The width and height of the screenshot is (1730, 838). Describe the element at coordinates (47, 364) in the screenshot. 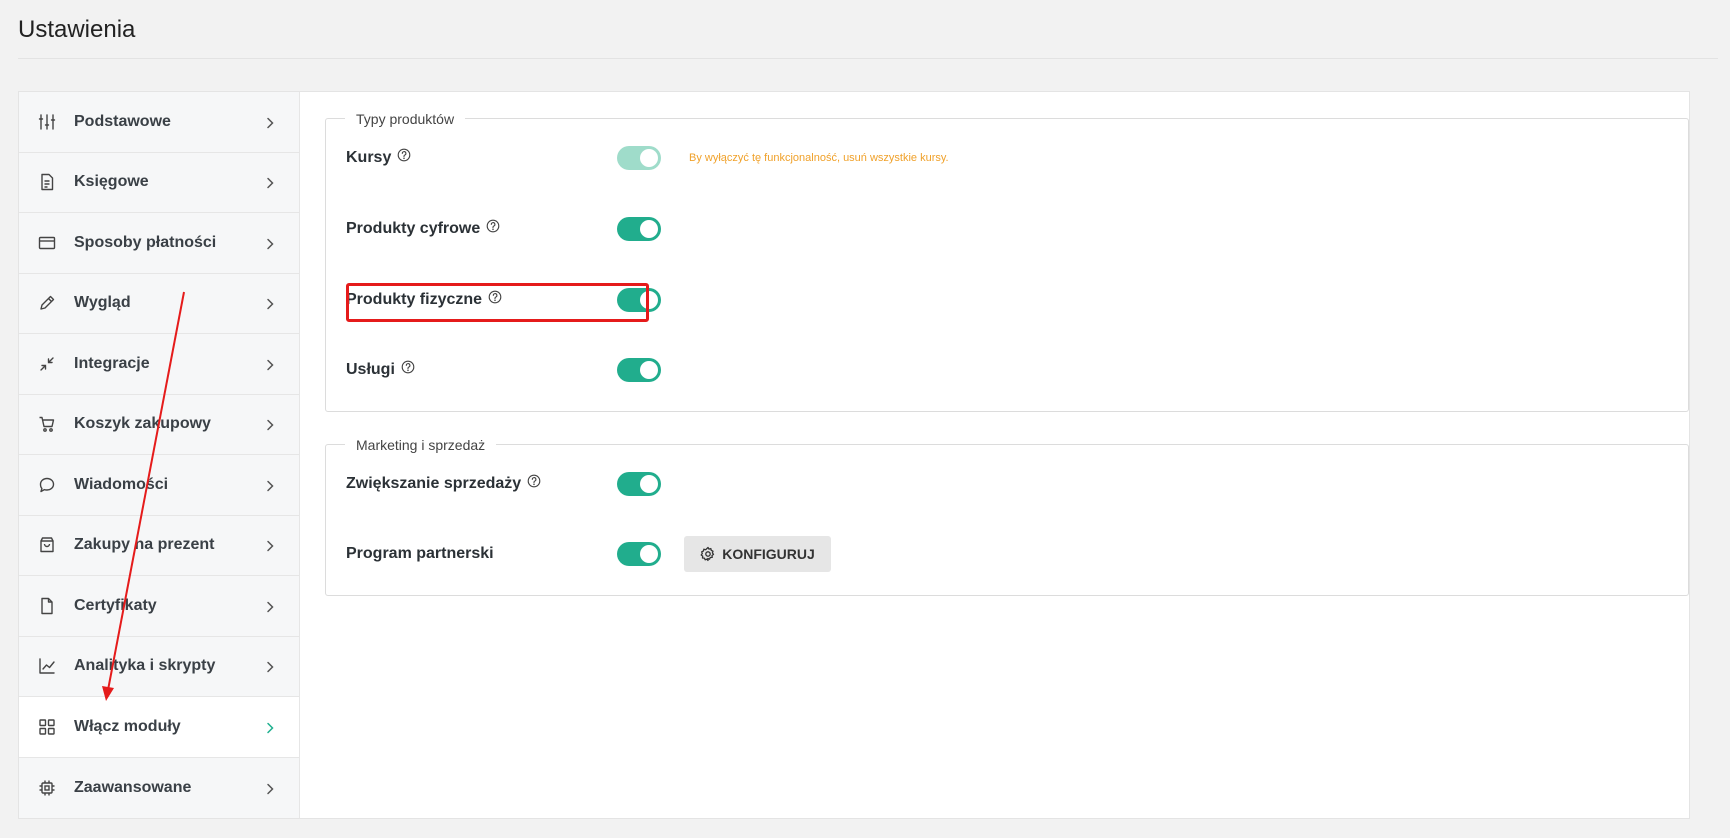

I see `collapse-arrows-icon` at that location.